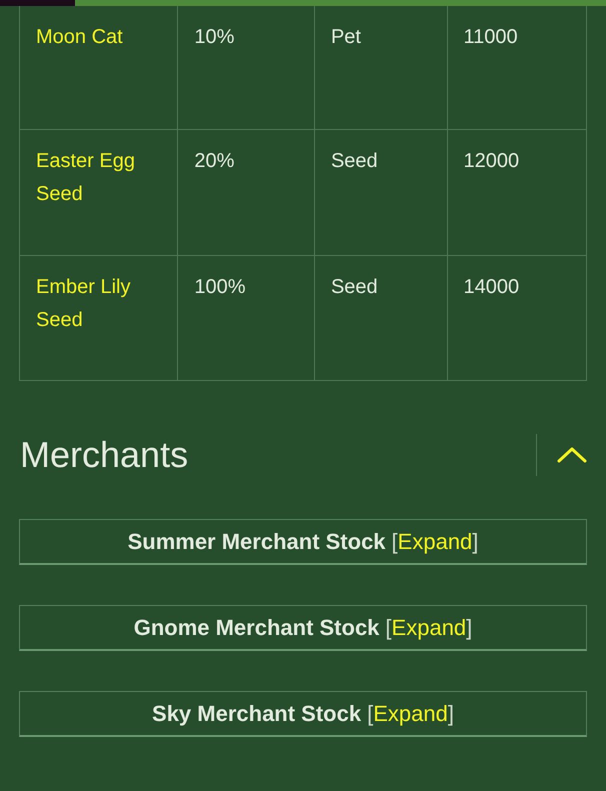 This screenshot has height=791, width=606. What do you see at coordinates (99, 67) in the screenshot?
I see `table-cell: Moon Cat` at bounding box center [99, 67].